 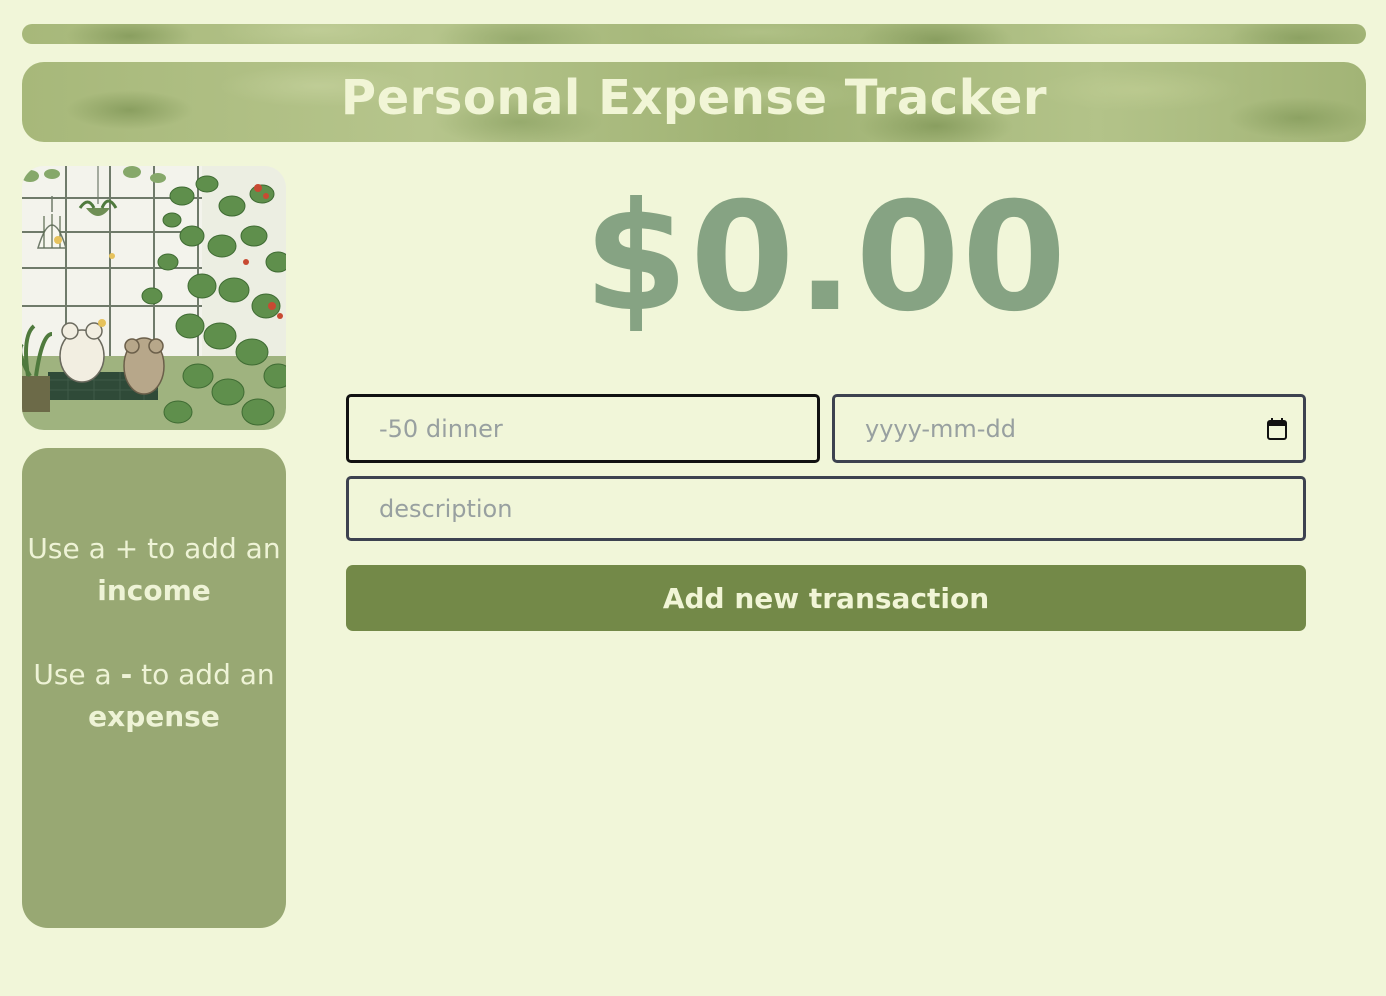 I want to click on expense-hint-prefix: Use a, so click(x=72, y=674).